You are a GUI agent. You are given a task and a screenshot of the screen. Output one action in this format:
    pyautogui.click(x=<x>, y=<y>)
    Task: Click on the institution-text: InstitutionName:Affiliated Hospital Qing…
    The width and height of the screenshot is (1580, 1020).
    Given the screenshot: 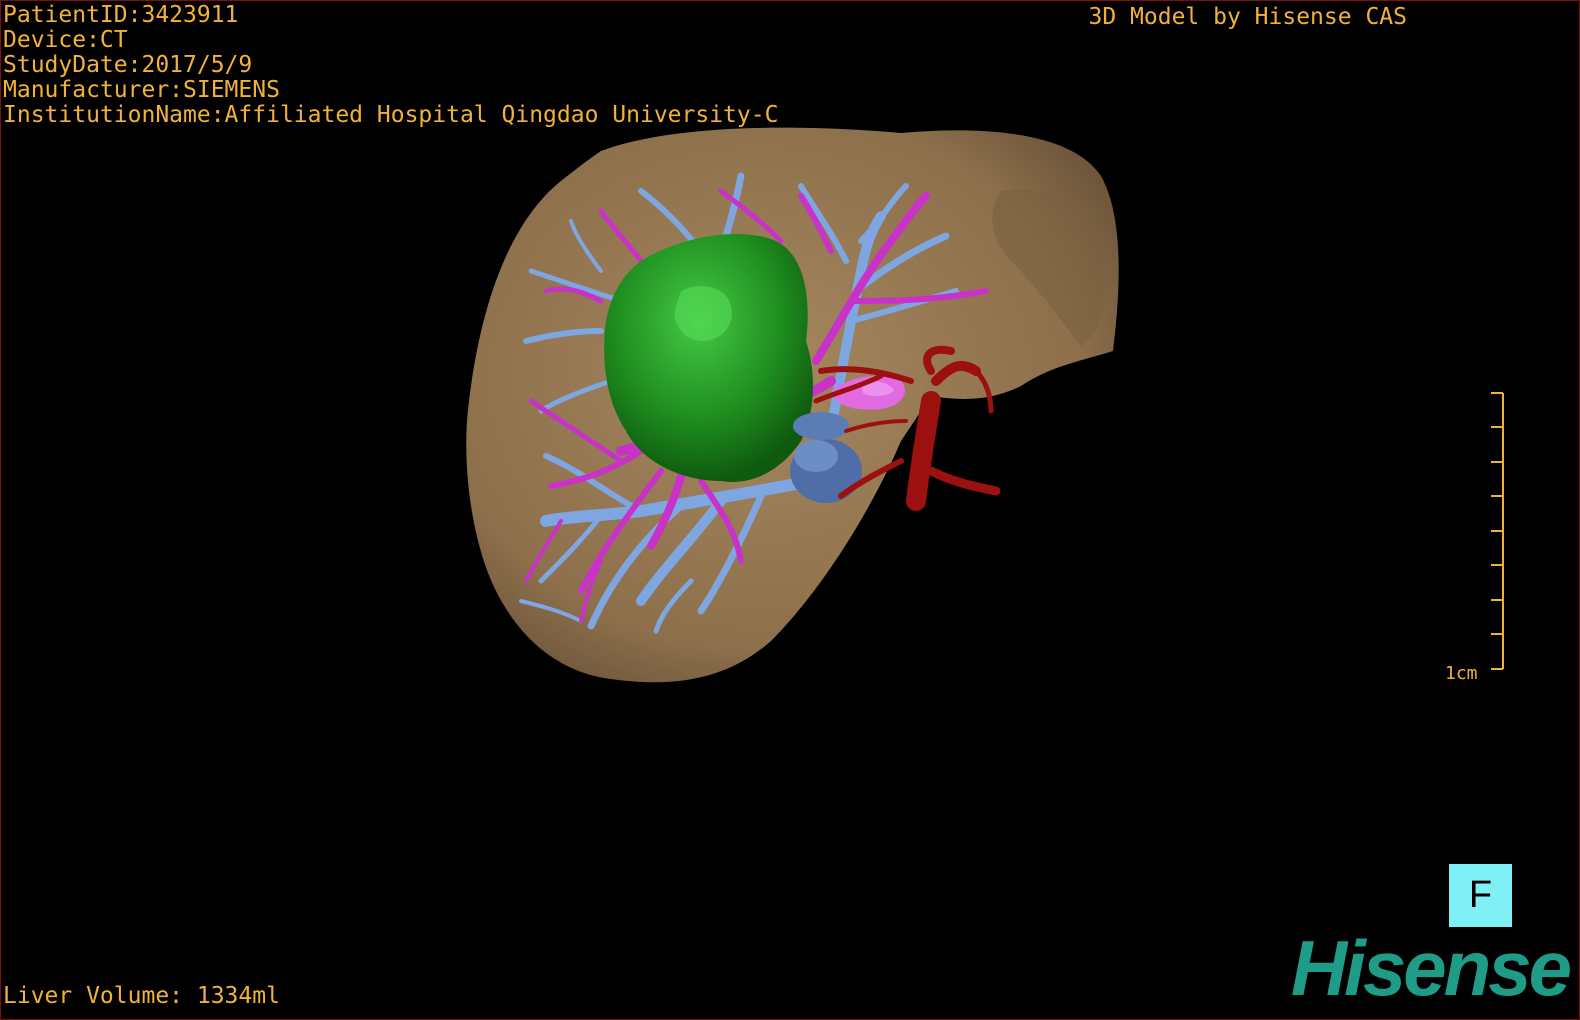 What is the action you would take?
    pyautogui.click(x=391, y=115)
    